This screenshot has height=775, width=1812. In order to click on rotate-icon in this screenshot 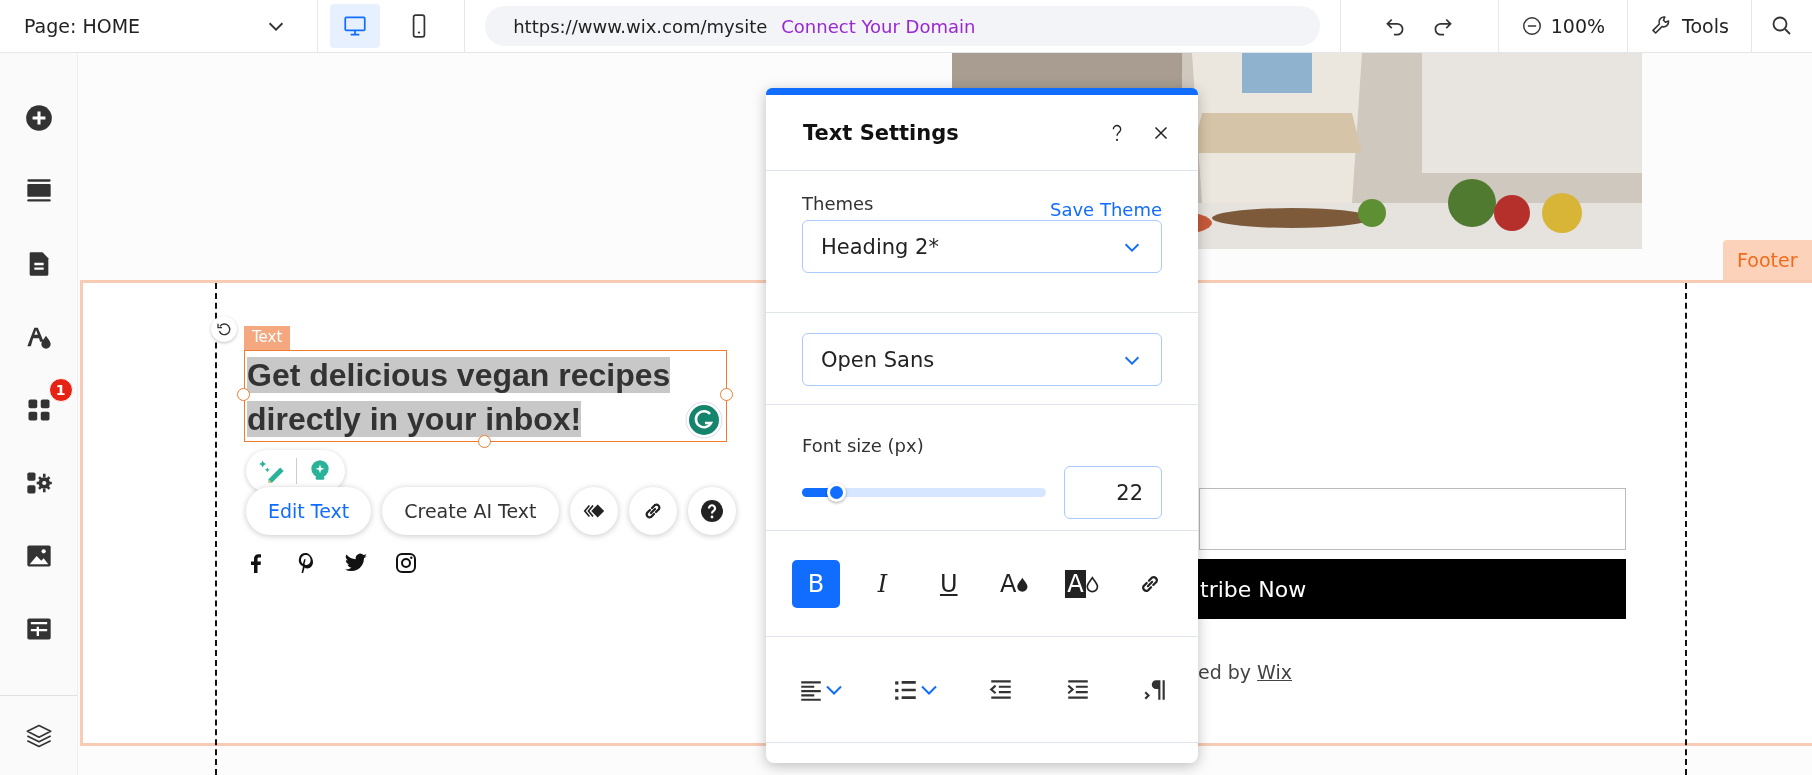, I will do `click(224, 329)`.